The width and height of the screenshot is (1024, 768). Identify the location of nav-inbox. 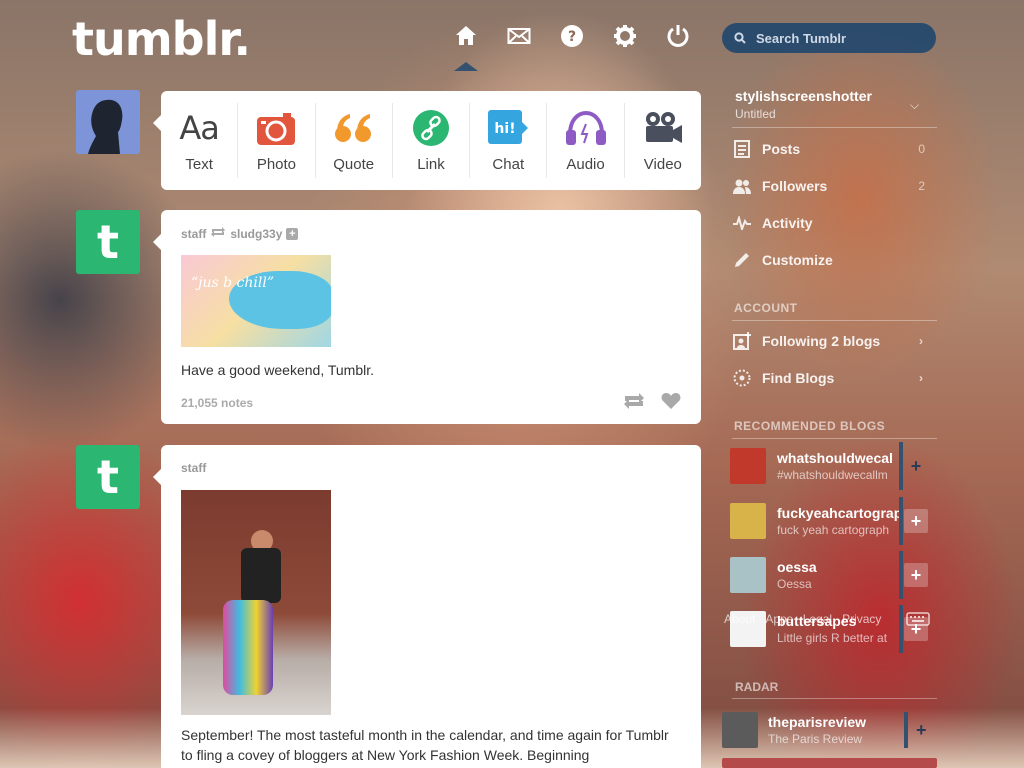
(519, 36).